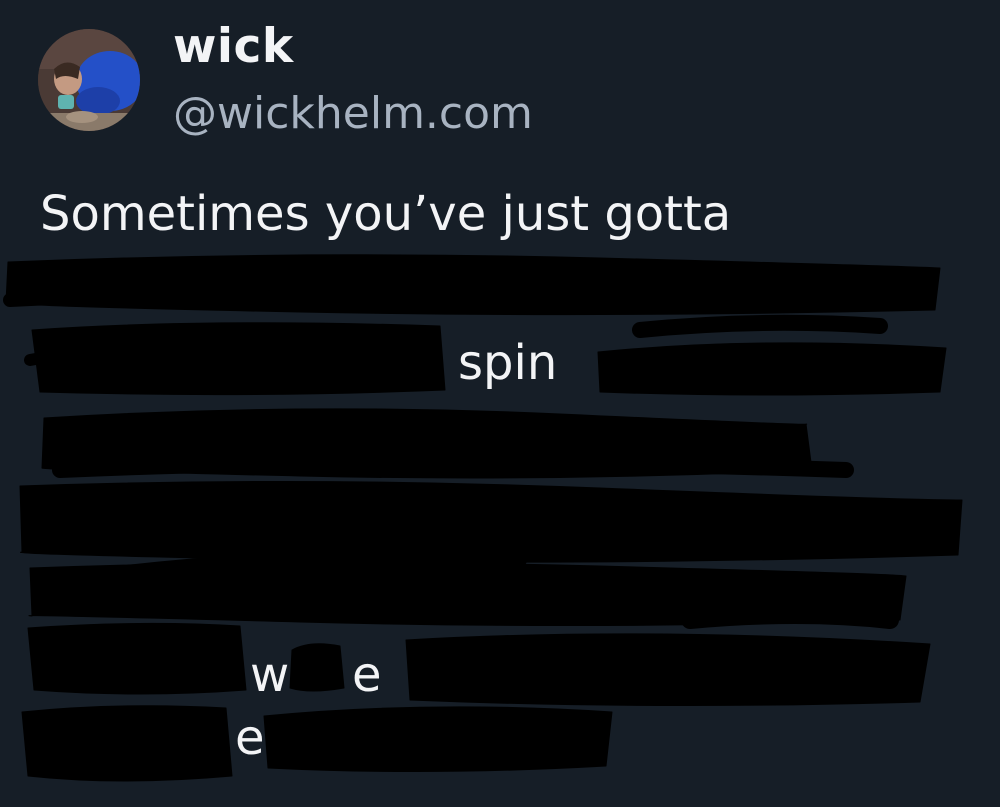  I want to click on handle: @wickhelm.com, so click(353, 114).